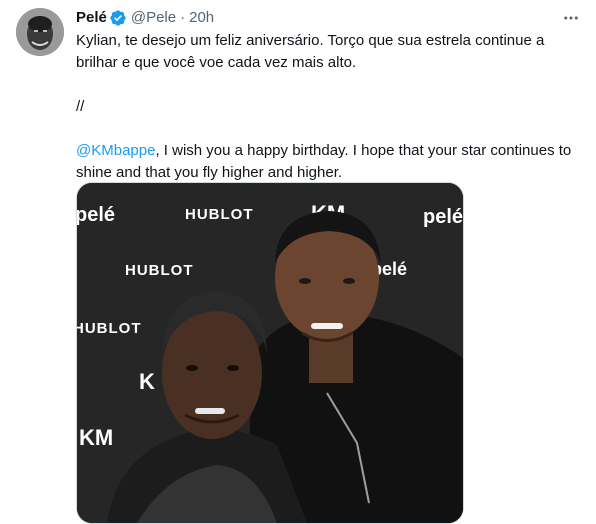 The image size is (596, 524). What do you see at coordinates (330, 18) in the screenshot?
I see `tweet-header: Pelé @Pele · 20h` at bounding box center [330, 18].